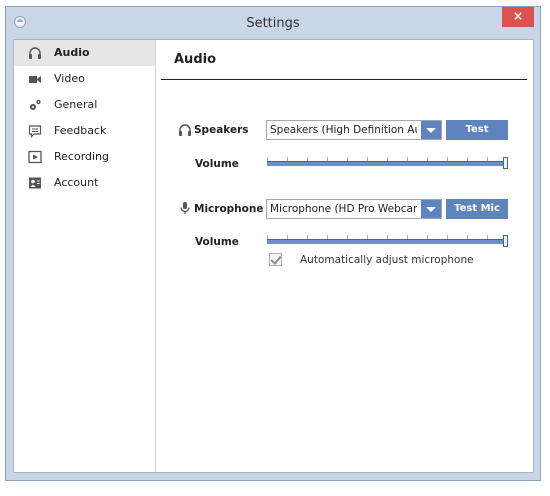 This screenshot has width=550, height=496. What do you see at coordinates (76, 182) in the screenshot?
I see `sidebar-item-label: Account` at bounding box center [76, 182].